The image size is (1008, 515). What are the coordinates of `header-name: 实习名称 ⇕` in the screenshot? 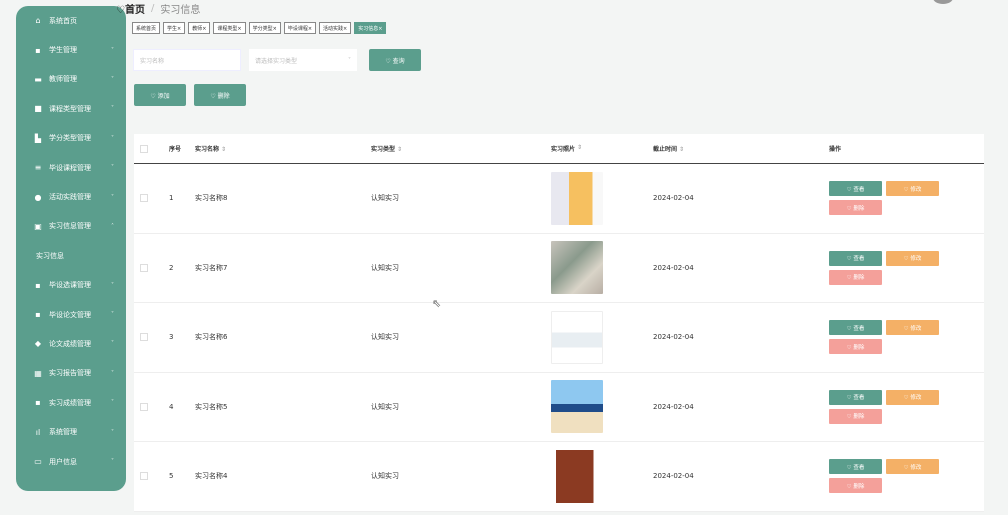 It's located at (283, 148).